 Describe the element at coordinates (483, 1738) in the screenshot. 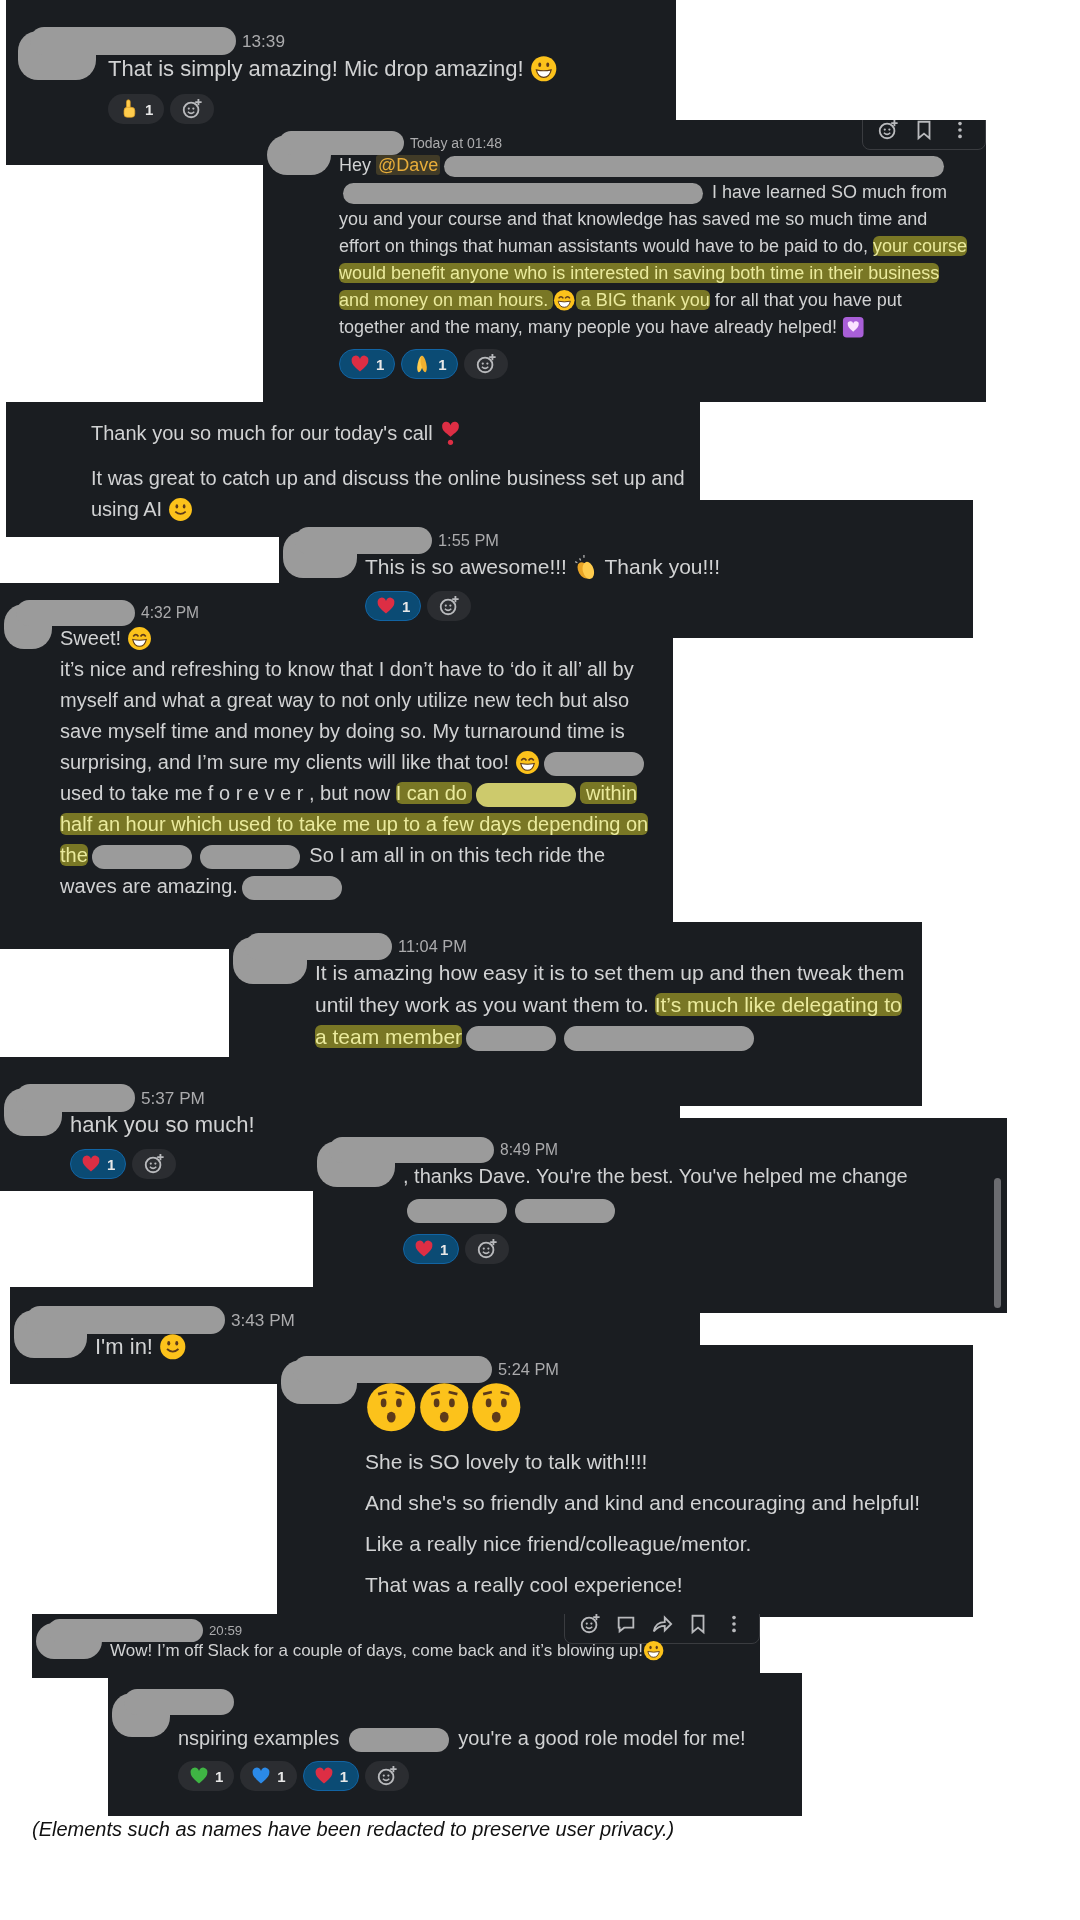

I see `message-text: nspiring examples you're a good role model for me!` at that location.